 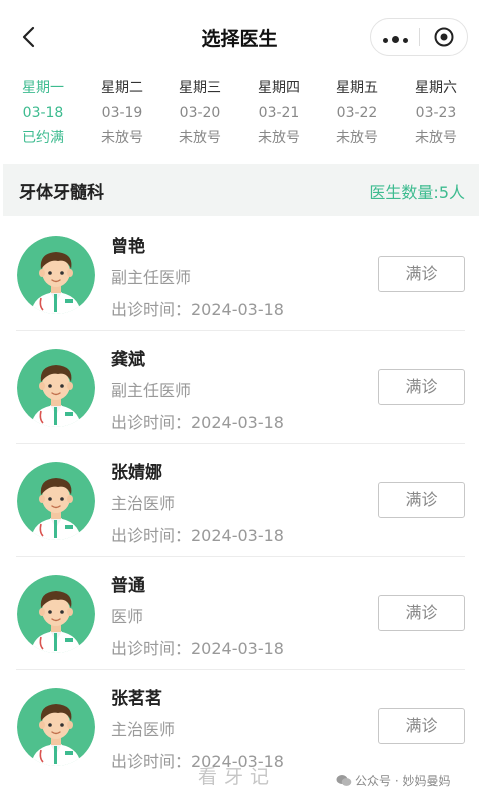 What do you see at coordinates (136, 699) in the screenshot?
I see `doctor-name: 张茗茗` at bounding box center [136, 699].